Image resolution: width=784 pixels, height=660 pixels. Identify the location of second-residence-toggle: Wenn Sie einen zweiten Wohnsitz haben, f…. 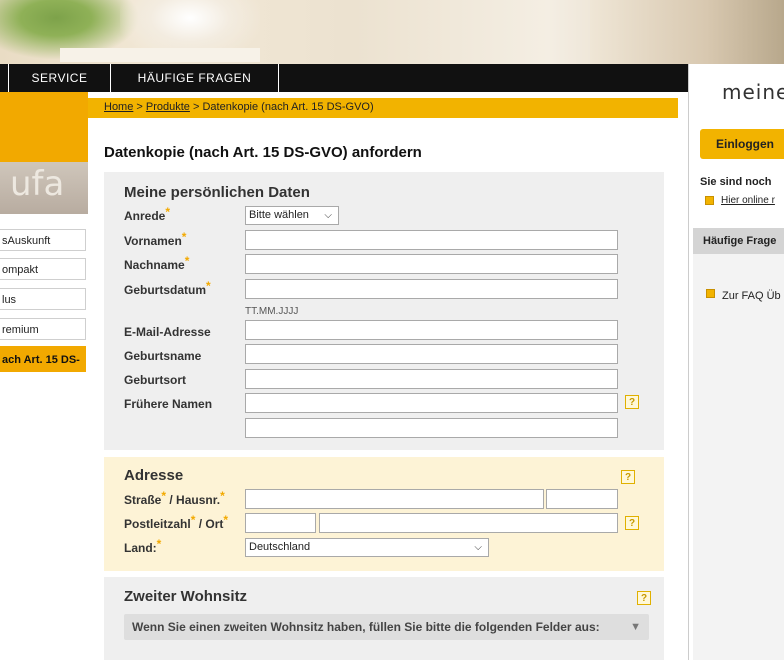
(386, 627).